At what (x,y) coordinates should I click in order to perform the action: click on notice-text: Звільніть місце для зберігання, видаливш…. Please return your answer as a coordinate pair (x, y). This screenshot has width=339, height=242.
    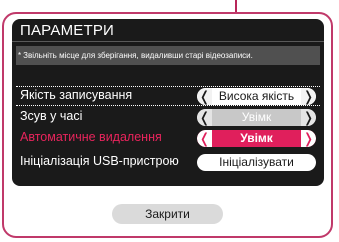
    Looking at the image, I should click on (138, 55).